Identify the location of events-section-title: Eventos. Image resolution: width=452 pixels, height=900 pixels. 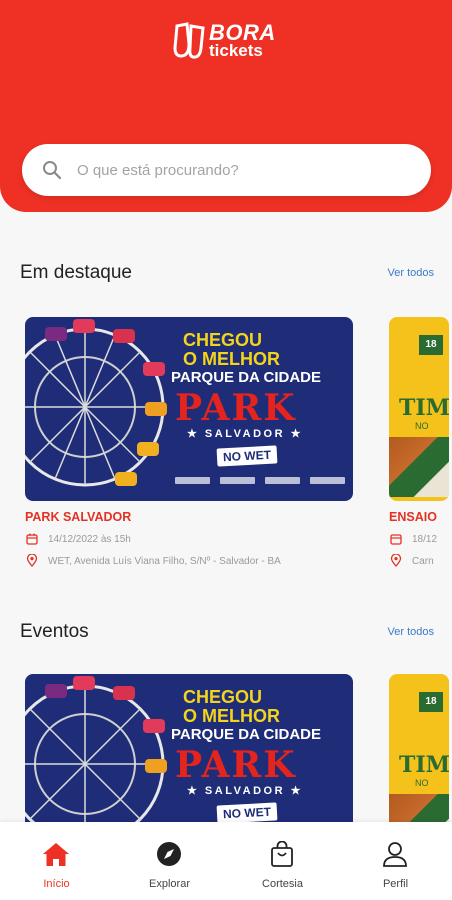
(54, 631).